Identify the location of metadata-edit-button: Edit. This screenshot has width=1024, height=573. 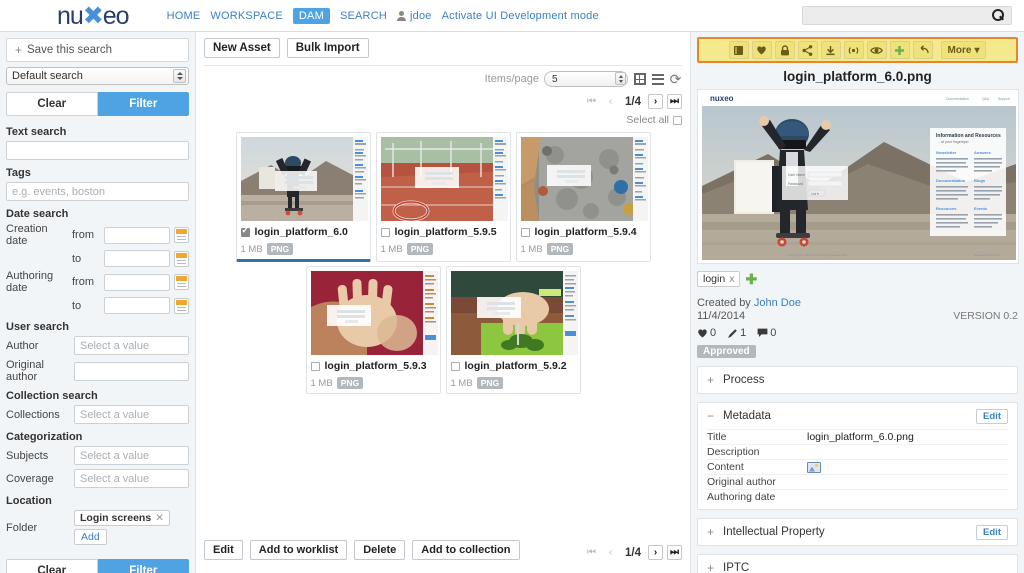
(992, 416).